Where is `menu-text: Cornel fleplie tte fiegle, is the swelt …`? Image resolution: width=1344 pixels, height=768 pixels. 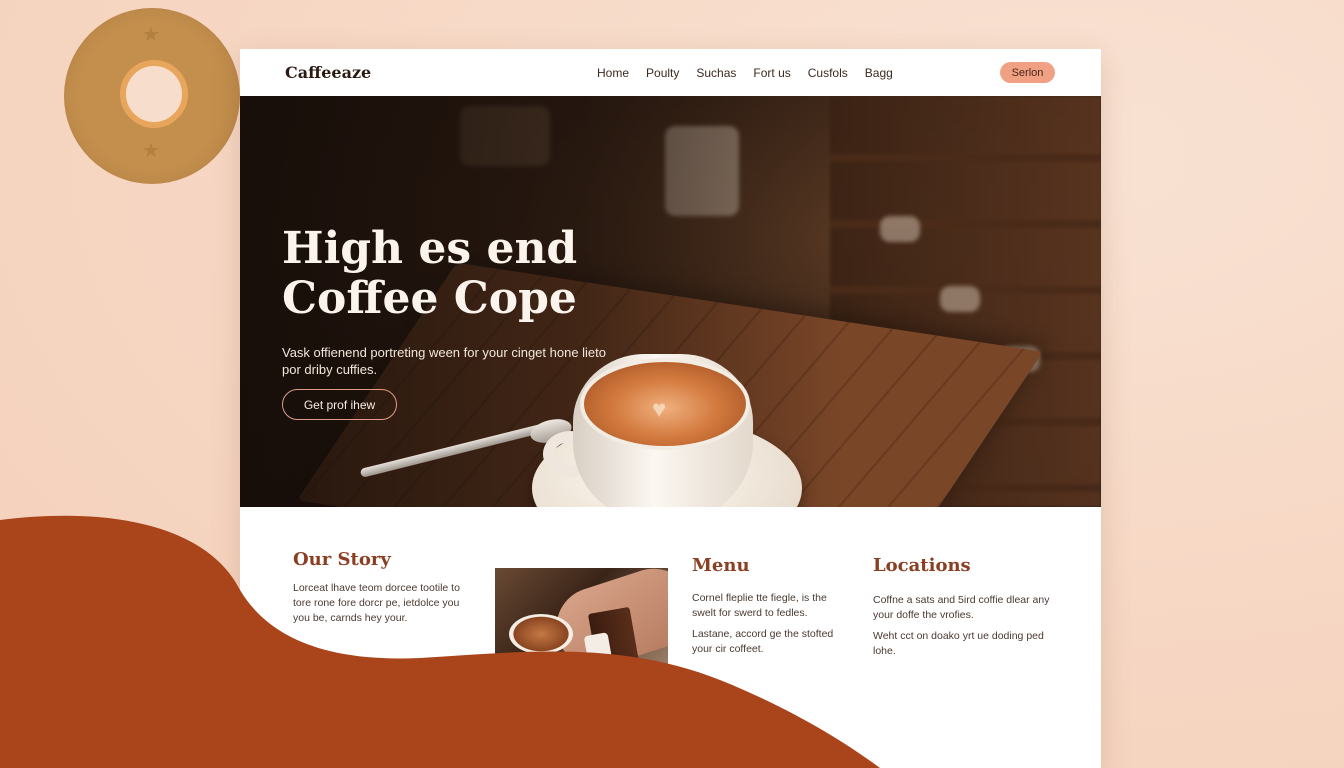
menu-text: Cornel fleplie tte fiegle, is the swelt … is located at coordinates (772, 627).